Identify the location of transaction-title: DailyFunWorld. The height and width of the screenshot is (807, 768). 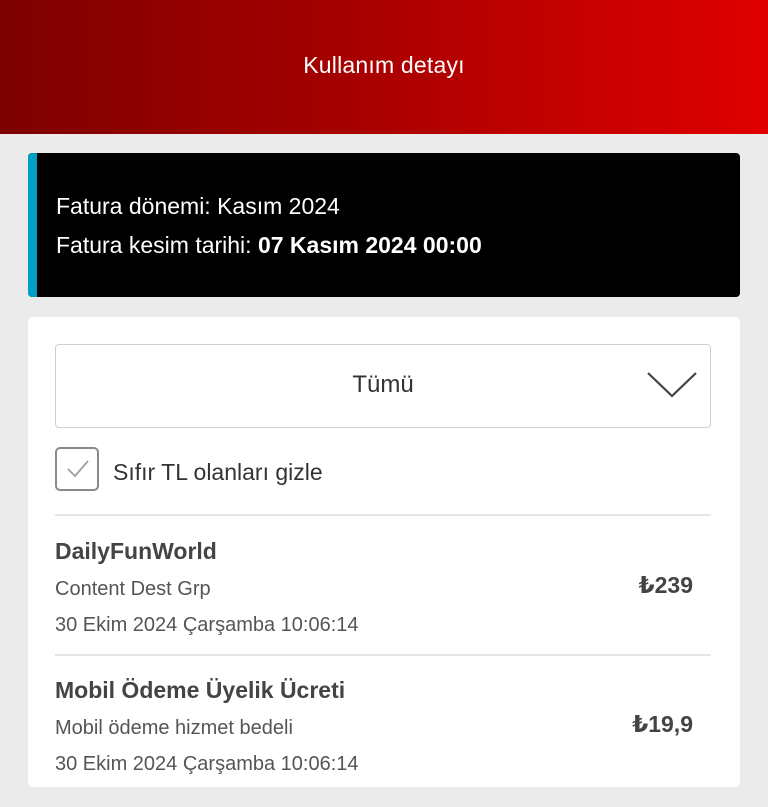
(136, 551).